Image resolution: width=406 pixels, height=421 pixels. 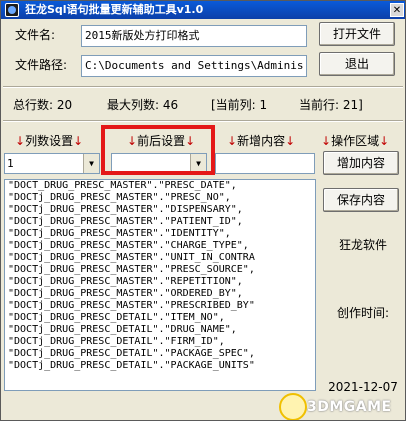 What do you see at coordinates (361, 163) in the screenshot?
I see `add-content-button: 增加内容` at bounding box center [361, 163].